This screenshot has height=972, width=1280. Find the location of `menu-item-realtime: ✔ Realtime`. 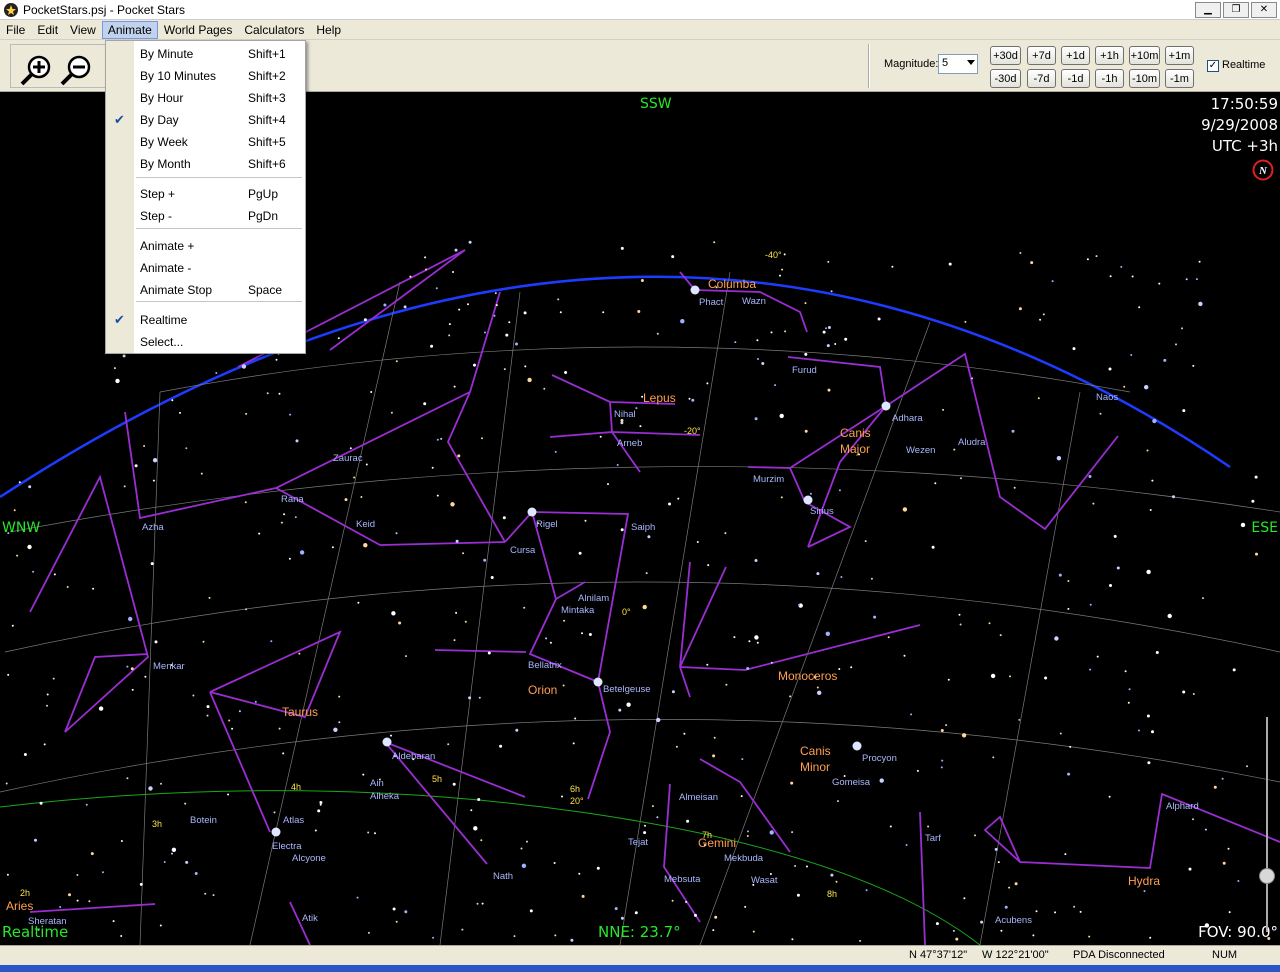

menu-item-realtime: ✔ Realtime is located at coordinates (205, 320).